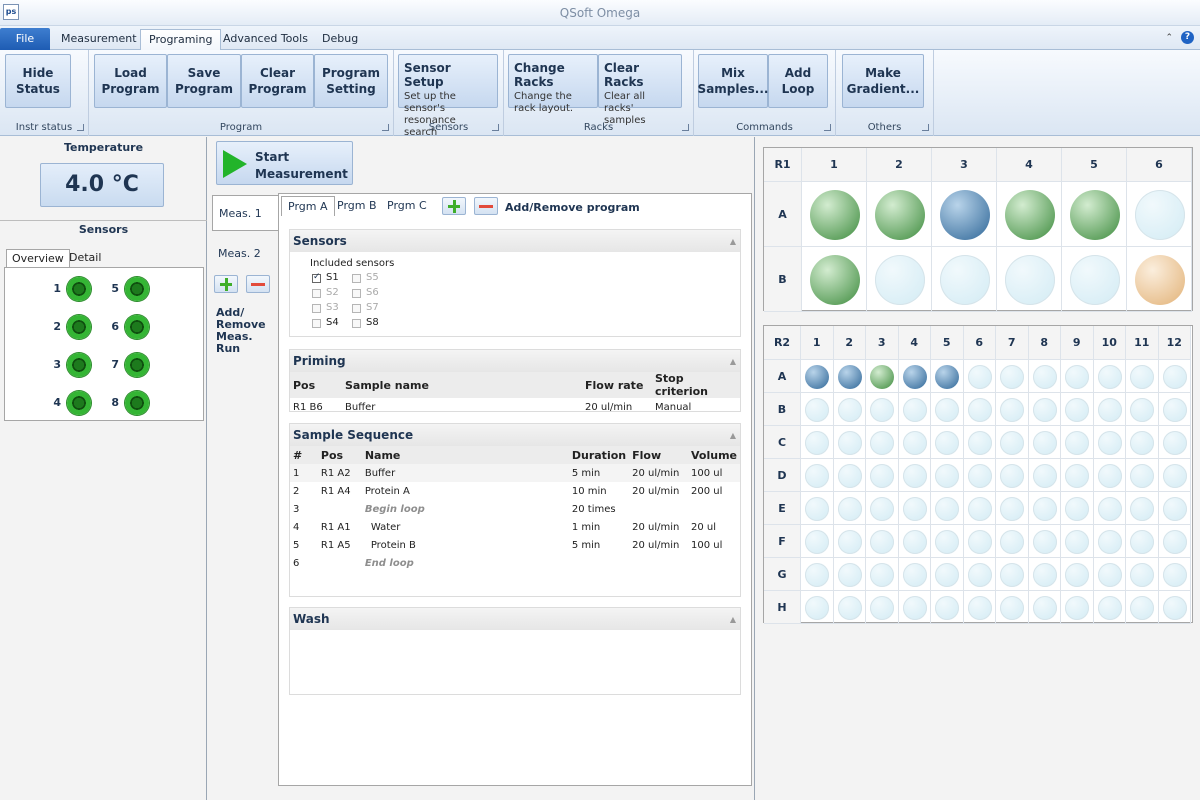  I want to click on change-racks-button: Change Racks Change the rack layout., so click(553, 84).